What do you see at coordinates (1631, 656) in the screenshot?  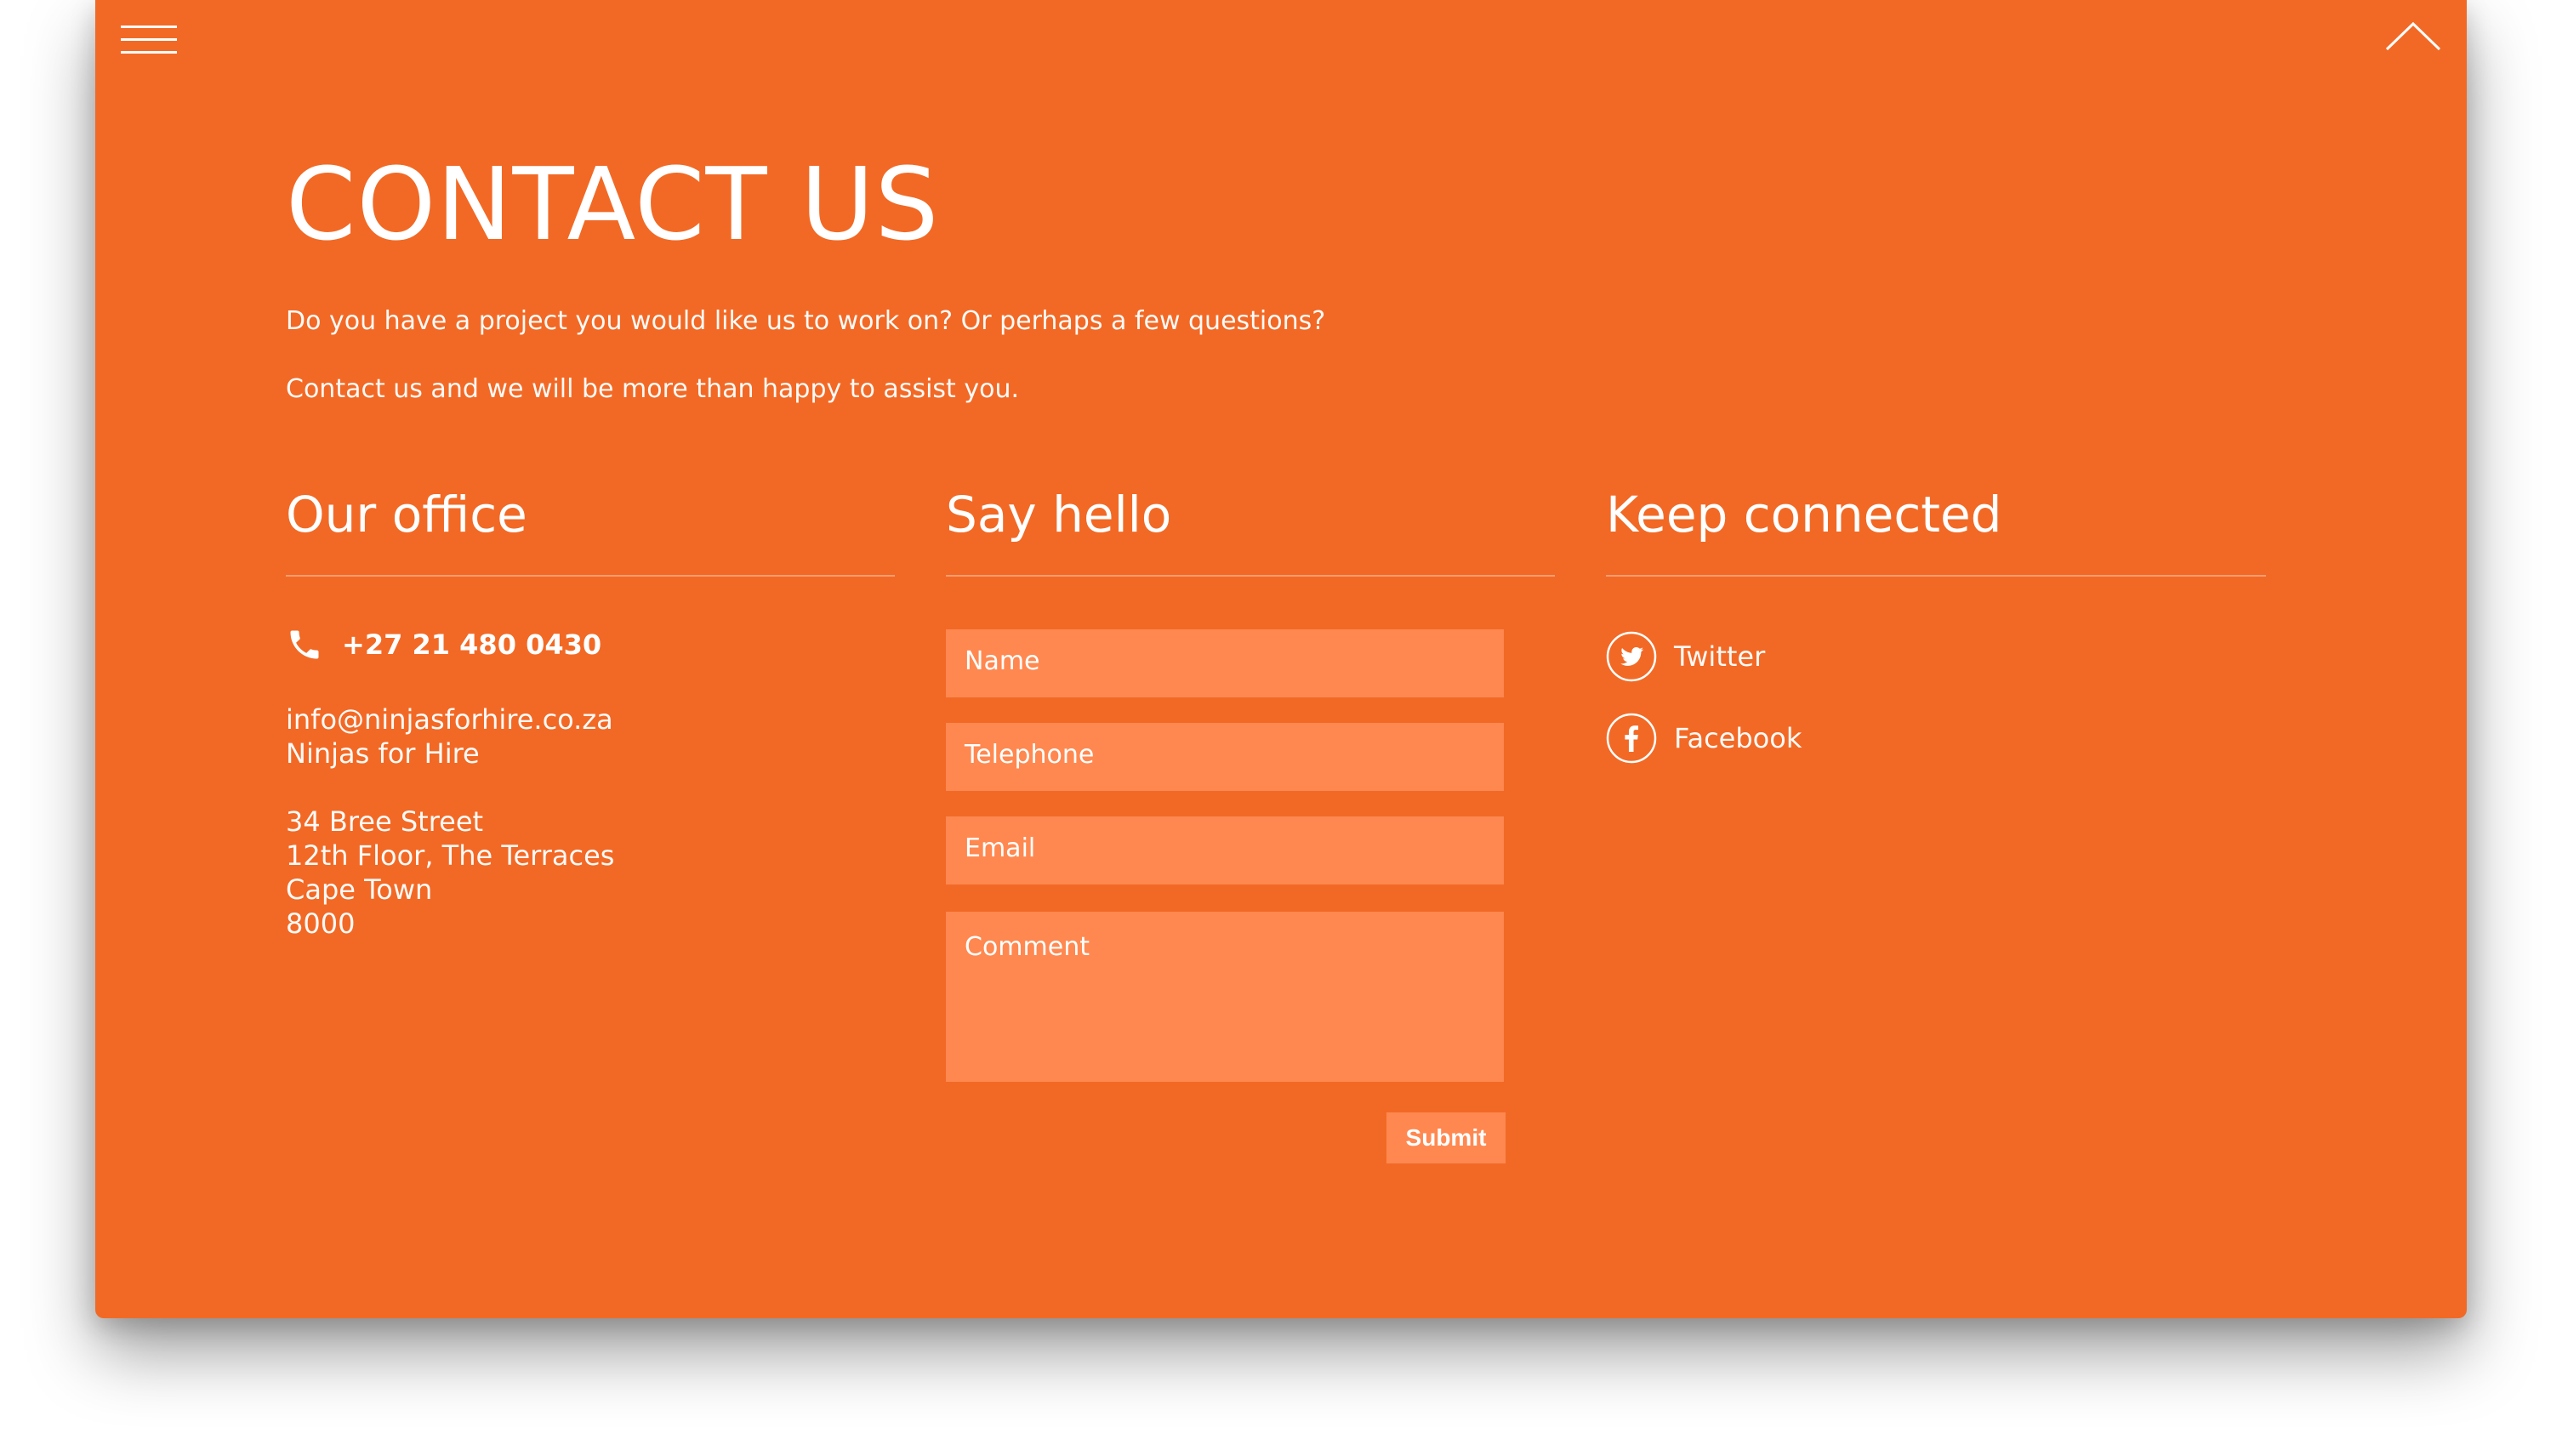 I see `twitter-icon` at bounding box center [1631, 656].